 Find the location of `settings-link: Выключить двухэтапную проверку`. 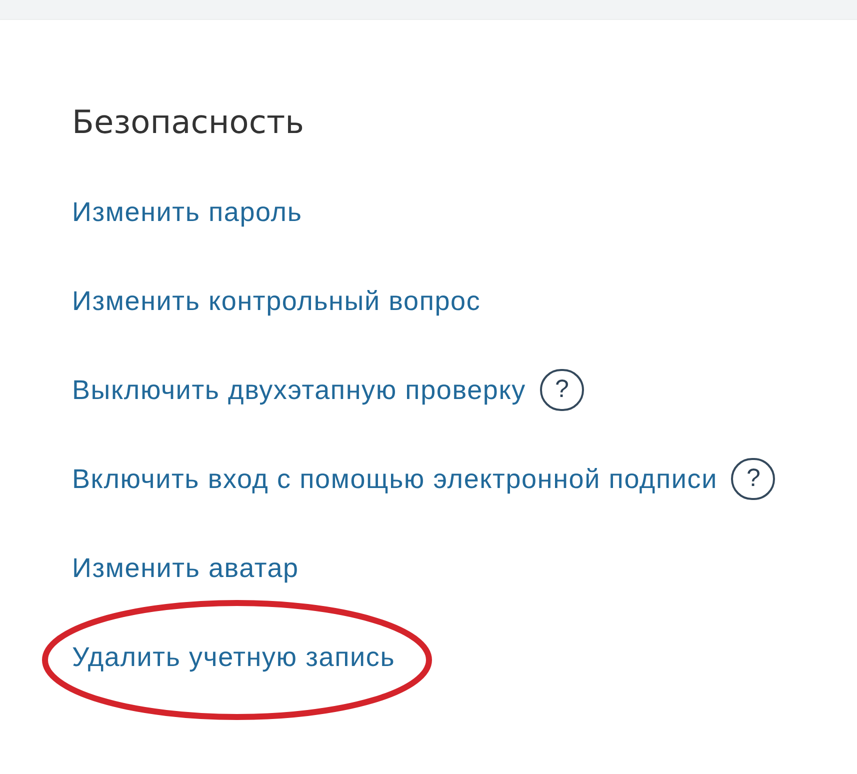

settings-link: Выключить двухэтапную проверку is located at coordinates (299, 389).